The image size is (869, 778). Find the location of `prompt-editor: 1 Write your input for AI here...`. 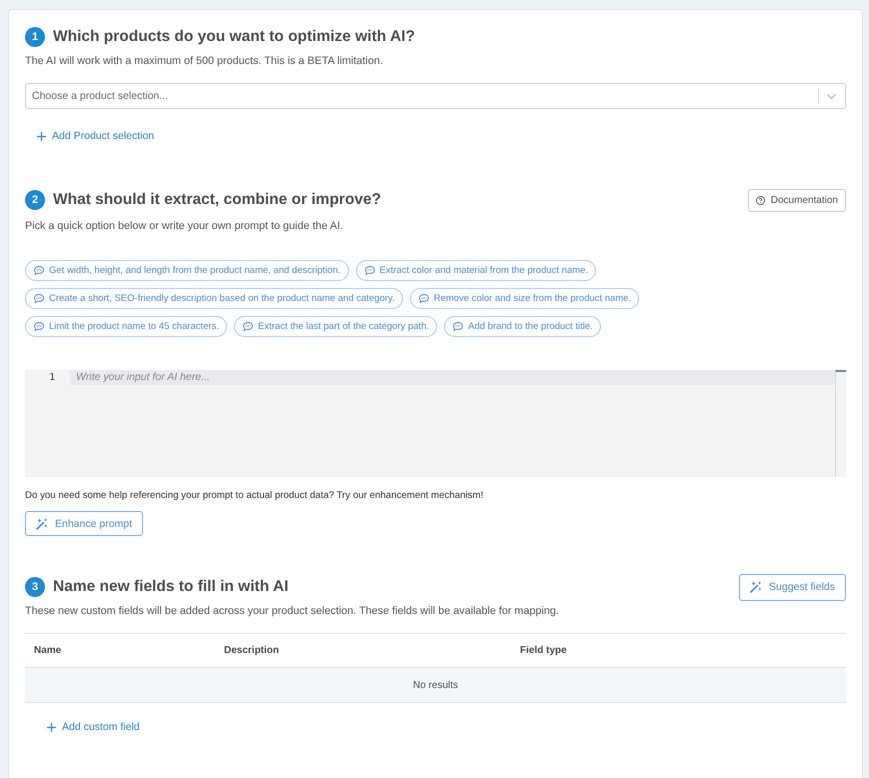

prompt-editor: 1 Write your input for AI here... is located at coordinates (435, 423).